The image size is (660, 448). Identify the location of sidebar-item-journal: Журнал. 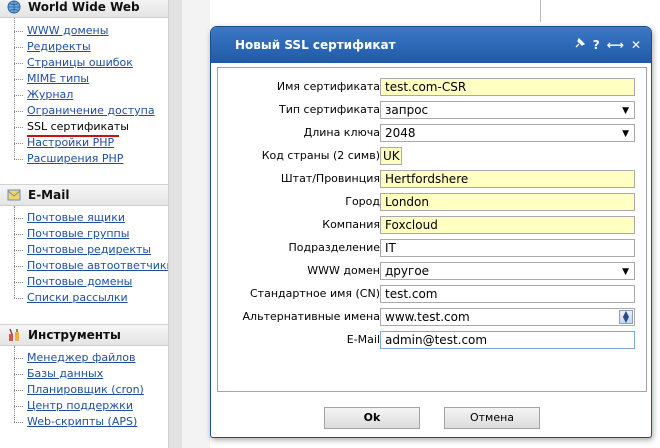
(91, 95).